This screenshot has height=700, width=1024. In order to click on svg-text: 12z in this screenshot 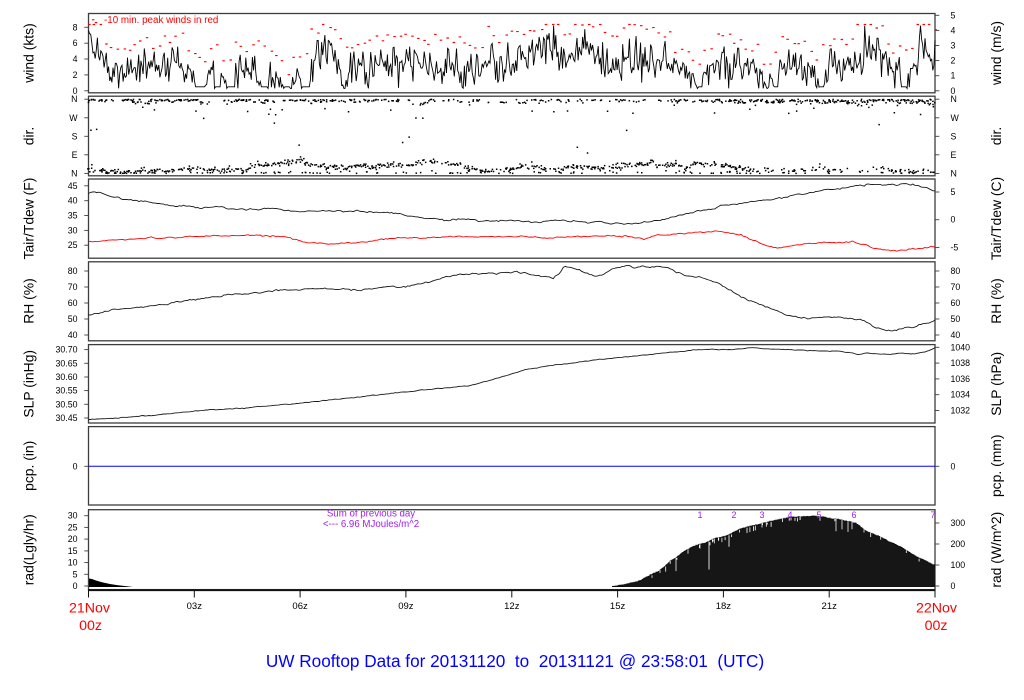, I will do `click(512, 606)`.